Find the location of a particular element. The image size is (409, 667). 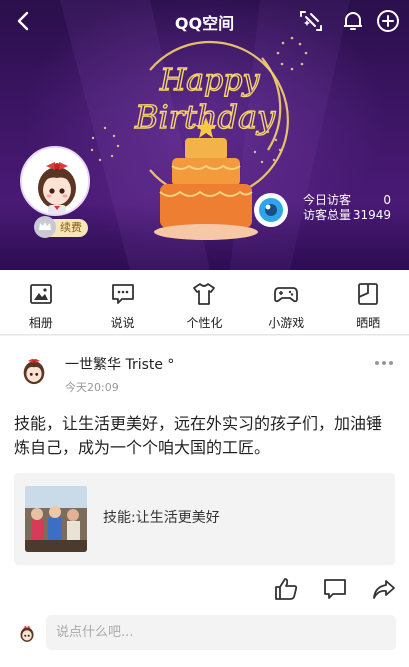

shared-link-card: 技能:让生活更美好 is located at coordinates (204, 519).